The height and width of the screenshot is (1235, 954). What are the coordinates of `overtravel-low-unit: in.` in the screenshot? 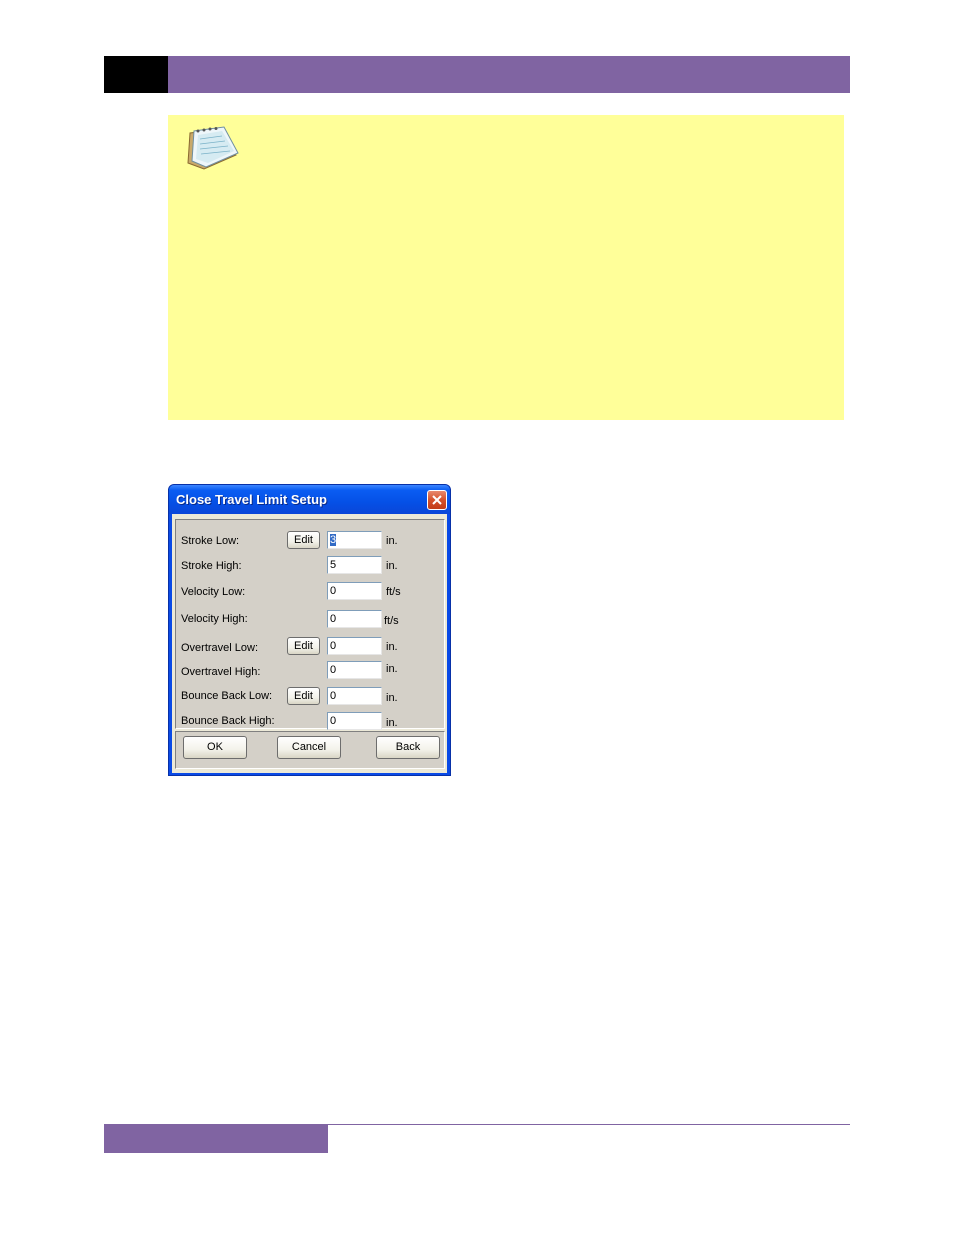 It's located at (392, 647).